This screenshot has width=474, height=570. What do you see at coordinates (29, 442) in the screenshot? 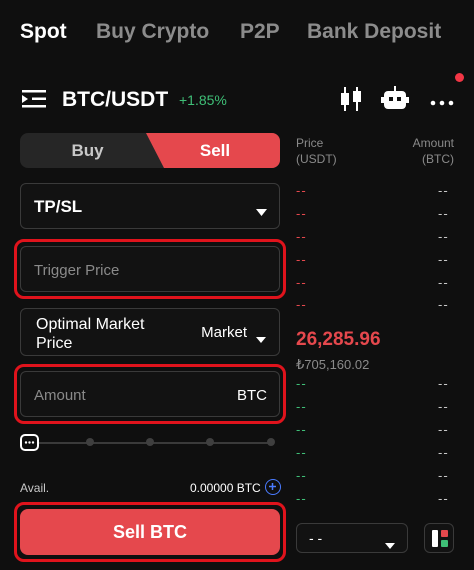
I see `slider-handle` at bounding box center [29, 442].